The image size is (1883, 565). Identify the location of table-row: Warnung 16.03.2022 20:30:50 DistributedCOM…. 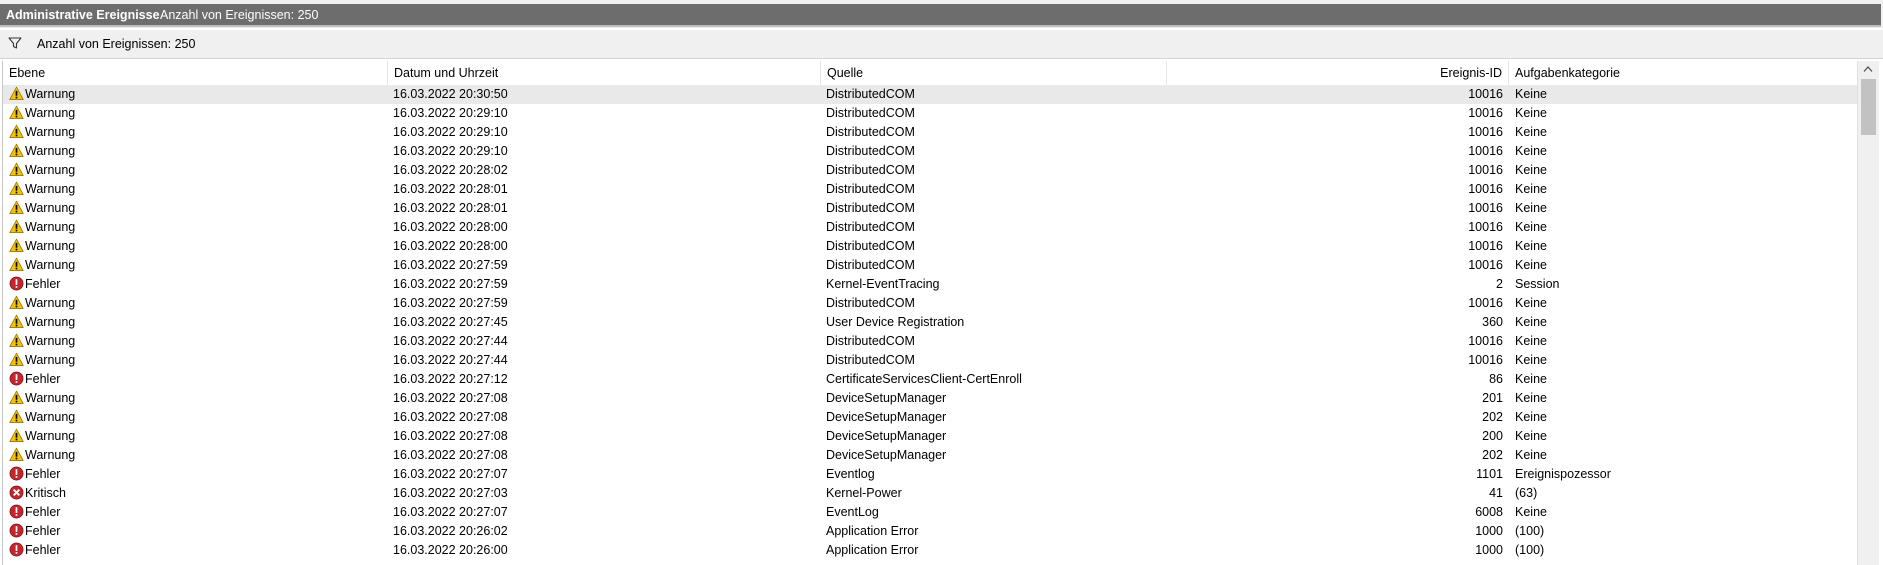
(930, 94).